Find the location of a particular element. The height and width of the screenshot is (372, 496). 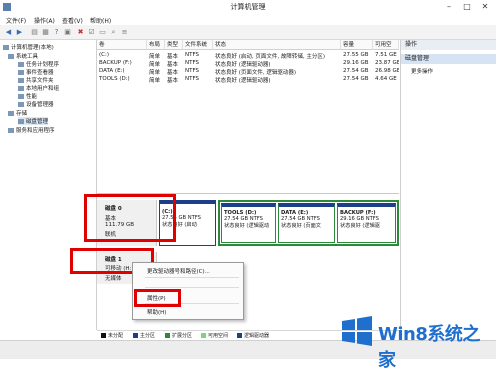

tree-item-system-tools: 系统工具 is located at coordinates (23, 56).